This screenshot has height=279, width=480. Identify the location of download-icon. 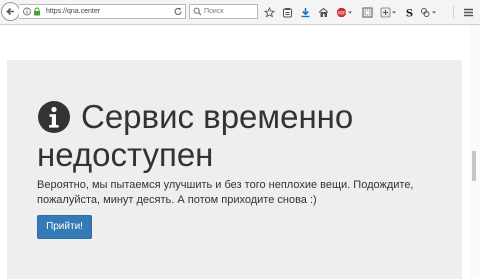
(305, 12).